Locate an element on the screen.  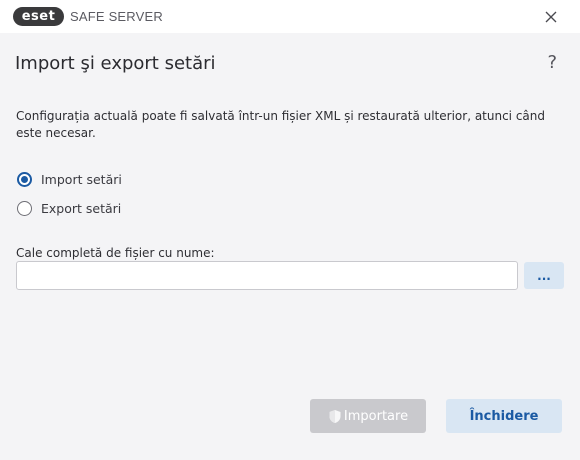
brand-text: eset is located at coordinates (38, 16).